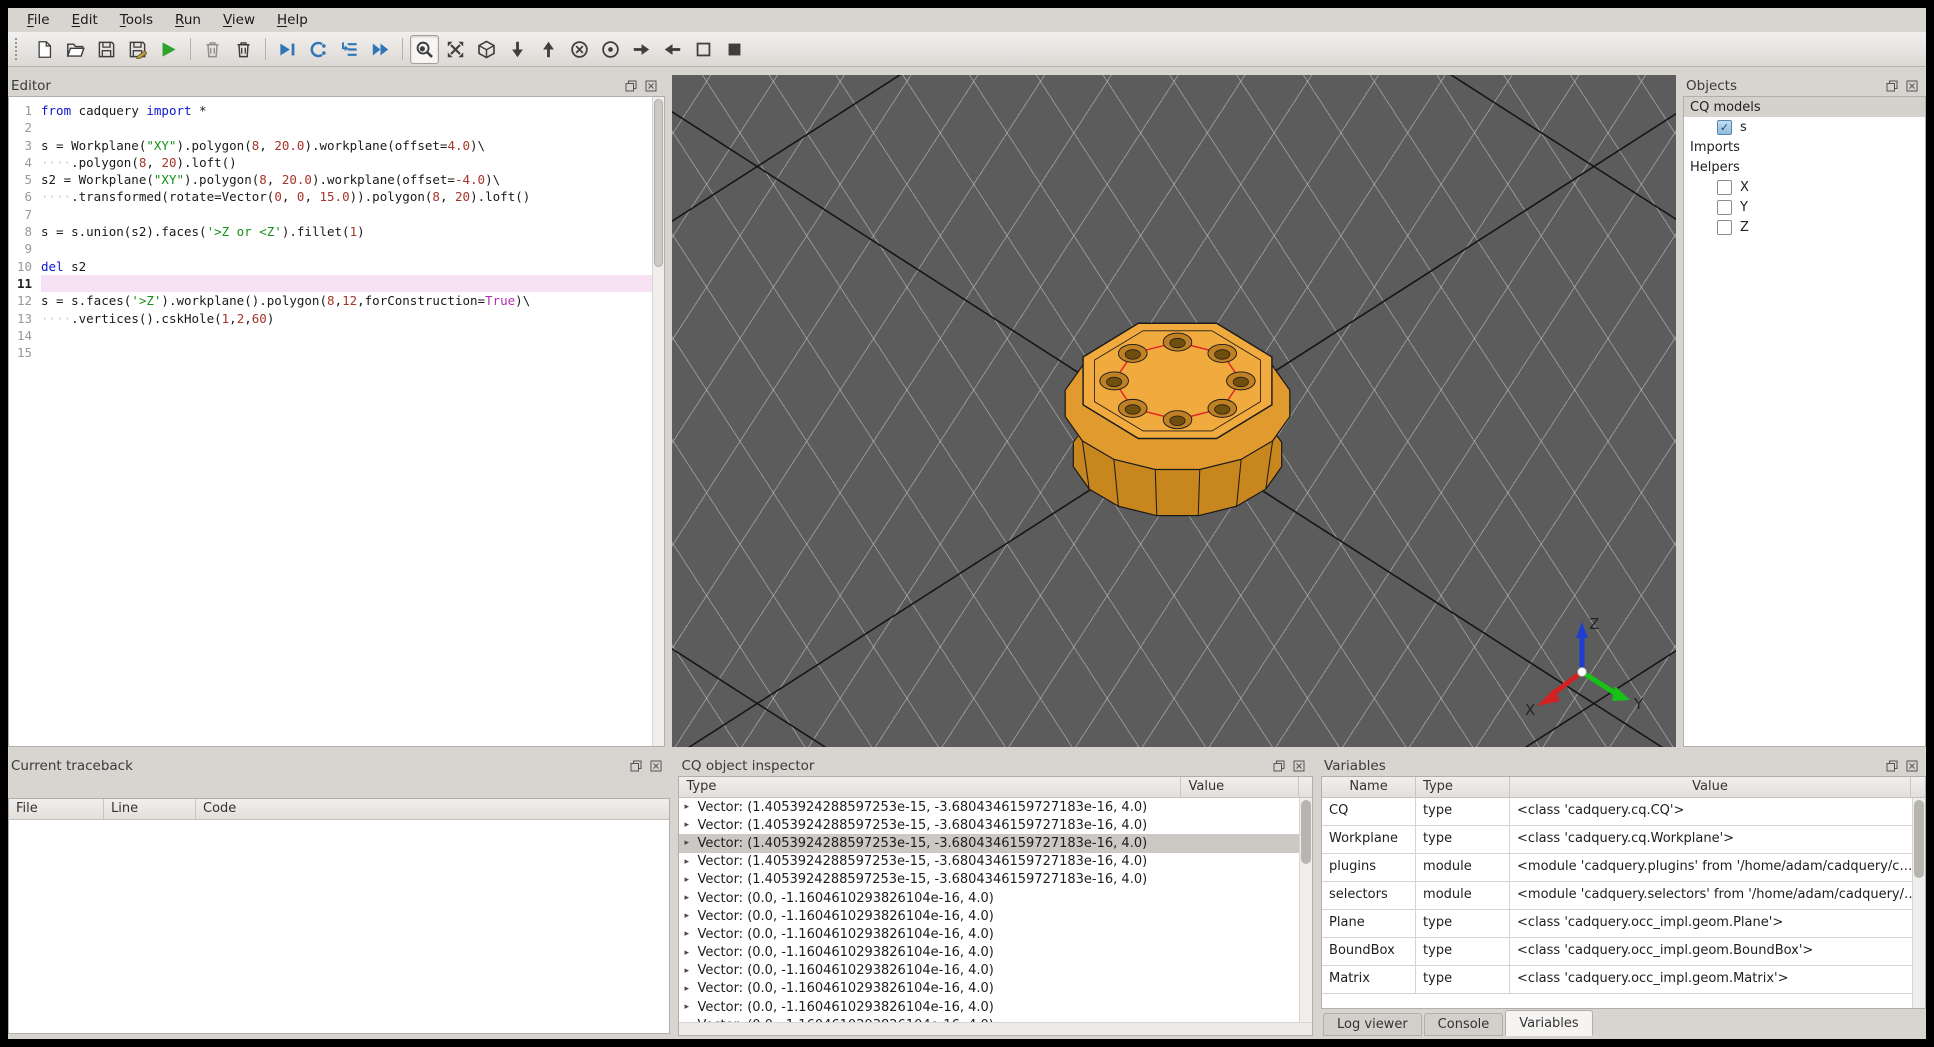 Image resolution: width=1934 pixels, height=1047 pixels. Describe the element at coordinates (1804, 227) in the screenshot. I see `tree-item-z: Z` at that location.